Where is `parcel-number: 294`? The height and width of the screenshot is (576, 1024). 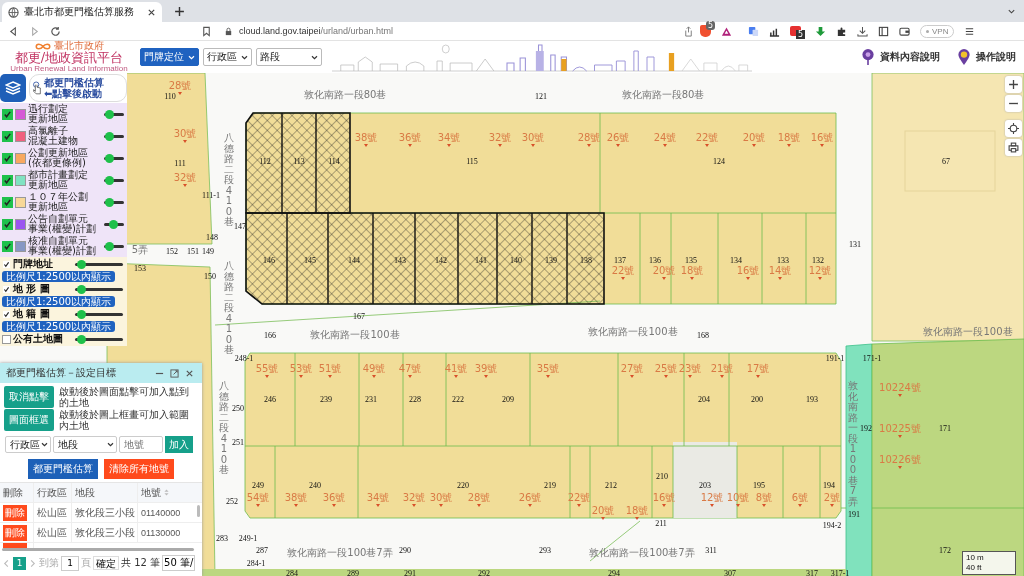 parcel-number: 294 is located at coordinates (614, 572).